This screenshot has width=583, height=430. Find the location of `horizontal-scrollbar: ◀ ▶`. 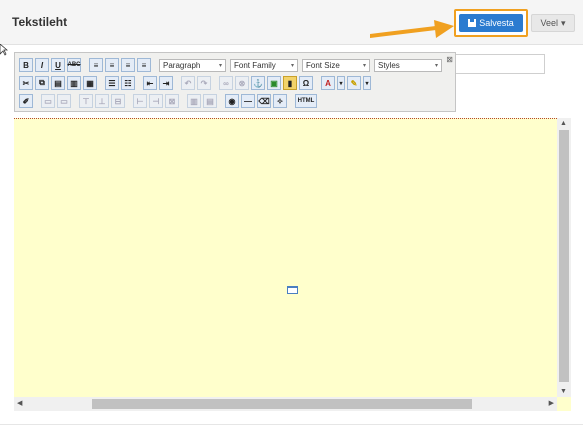

horizontal-scrollbar: ◀ ▶ is located at coordinates (285, 404).